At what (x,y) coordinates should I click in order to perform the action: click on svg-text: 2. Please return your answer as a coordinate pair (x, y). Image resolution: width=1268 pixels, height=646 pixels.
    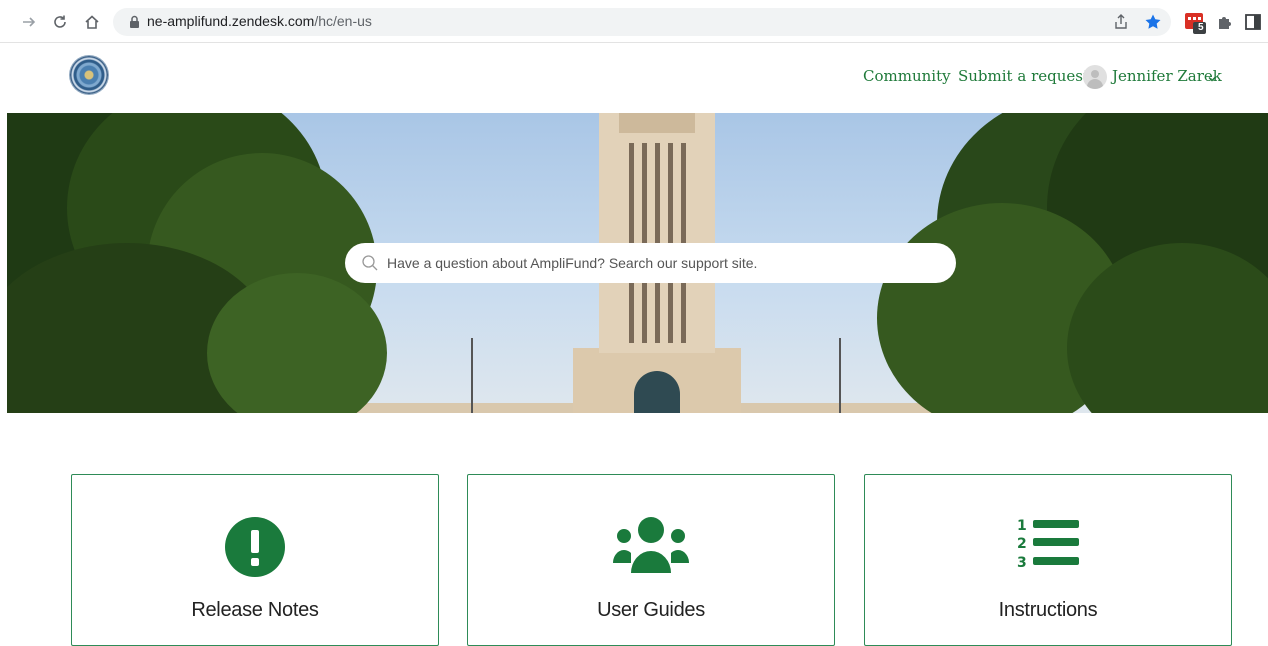
    Looking at the image, I should click on (1022, 544).